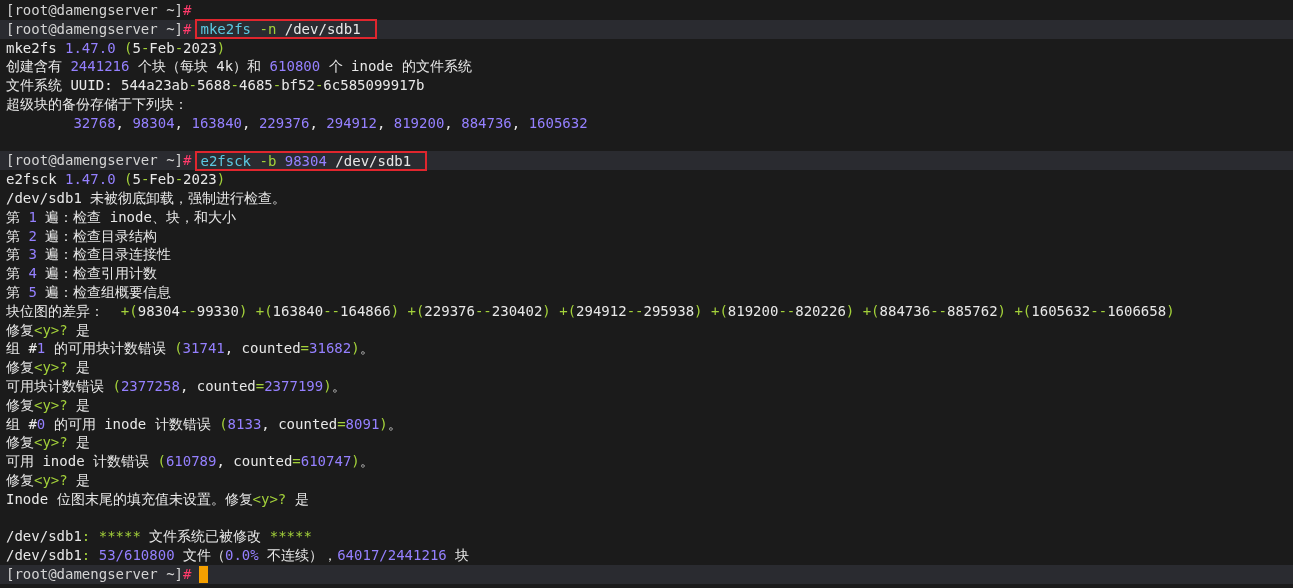 This screenshot has height=588, width=1293. I want to click on output-line: 文件系统 UUID: 544a23ab-5688-4685-bf52-6c585099917b, so click(215, 85).